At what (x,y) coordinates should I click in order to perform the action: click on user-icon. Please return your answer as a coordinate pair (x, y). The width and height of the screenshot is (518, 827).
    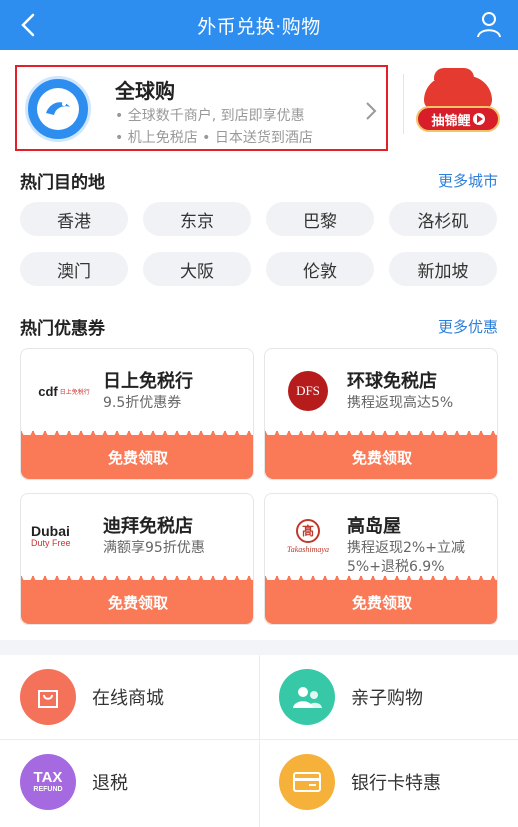
    Looking at the image, I should click on (489, 24).